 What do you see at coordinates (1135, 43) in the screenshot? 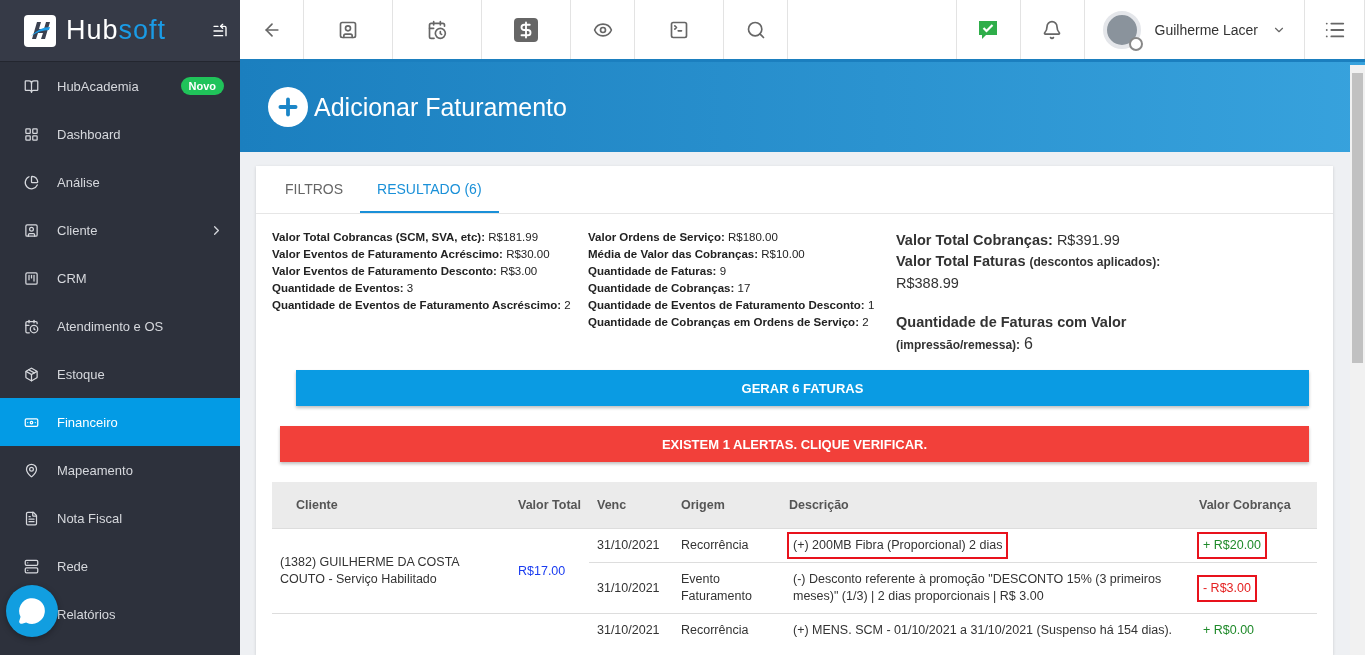
I see `status-icon` at bounding box center [1135, 43].